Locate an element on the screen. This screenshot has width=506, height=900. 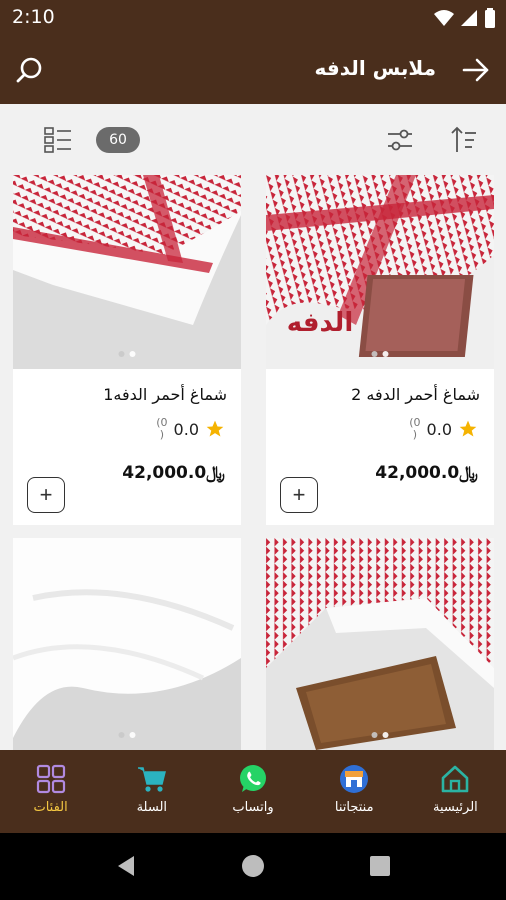
nav-item-categories: الفئات is located at coordinates (50, 791).